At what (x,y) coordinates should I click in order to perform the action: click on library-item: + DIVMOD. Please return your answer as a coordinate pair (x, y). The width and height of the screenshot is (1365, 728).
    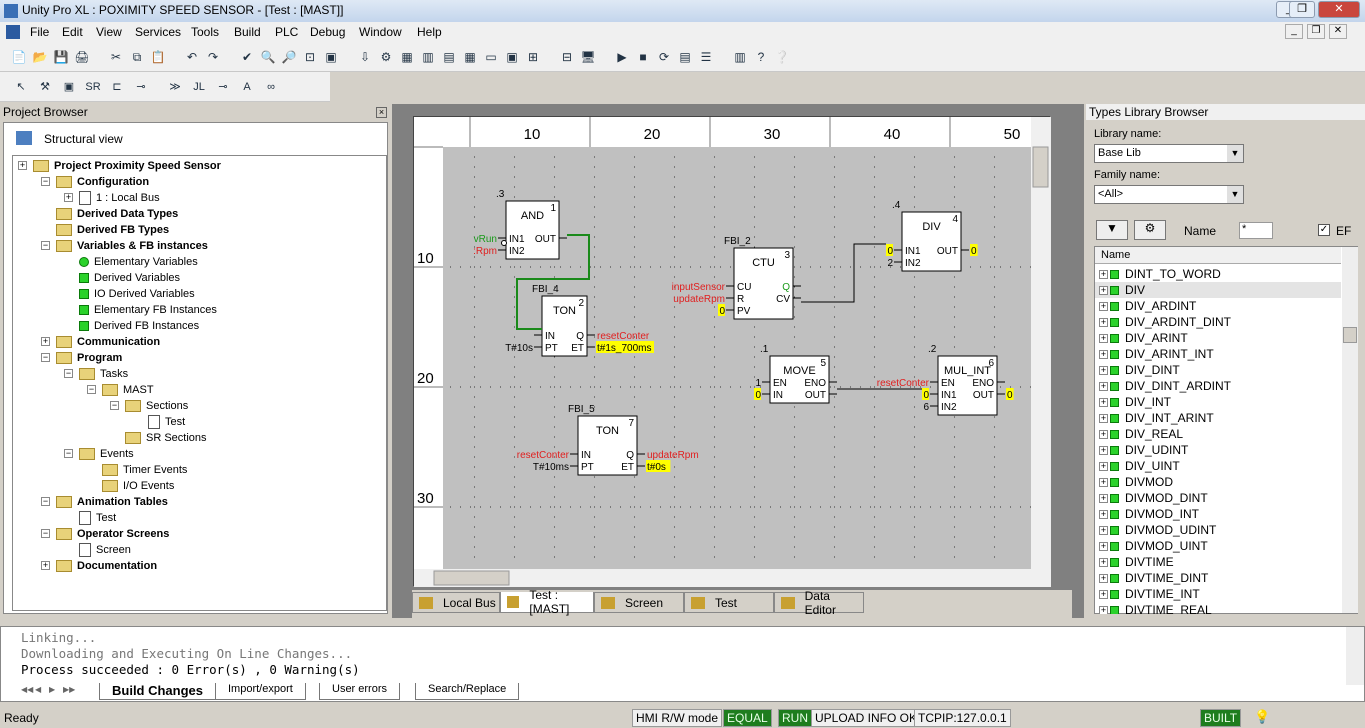
    Looking at the image, I should click on (1218, 482).